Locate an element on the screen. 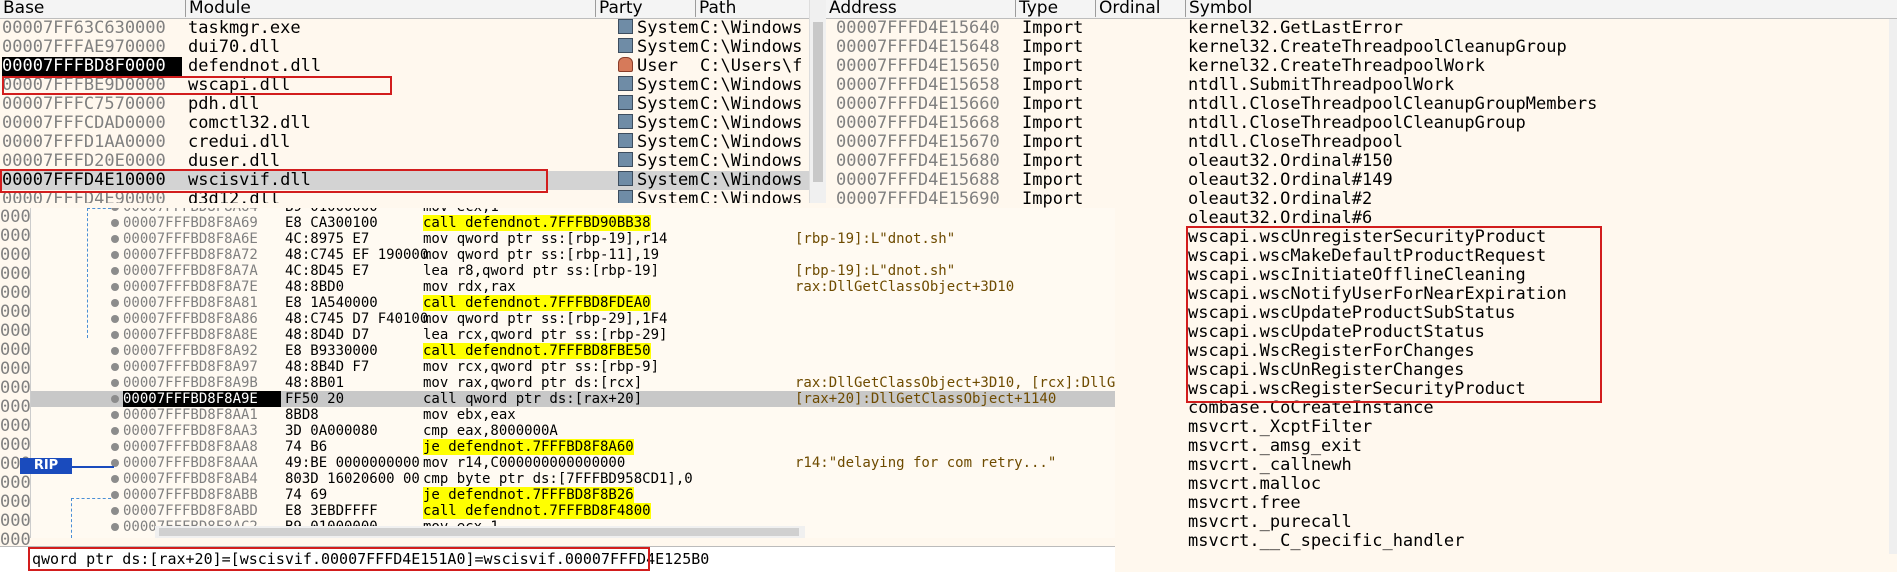 The image size is (1897, 572). instruction-bytes: 4C:8D45 E7 is located at coordinates (327, 271).